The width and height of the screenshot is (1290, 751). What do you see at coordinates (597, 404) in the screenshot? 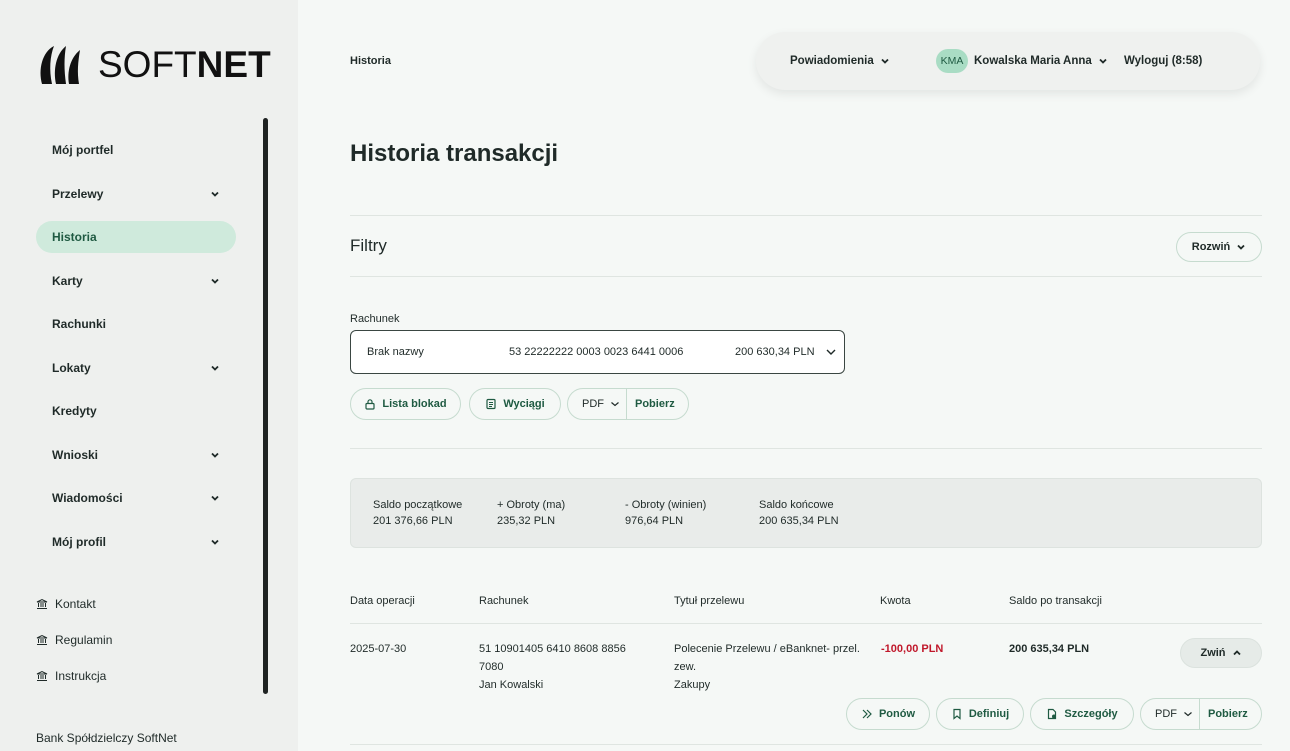
I see `format-select: PDF` at bounding box center [597, 404].